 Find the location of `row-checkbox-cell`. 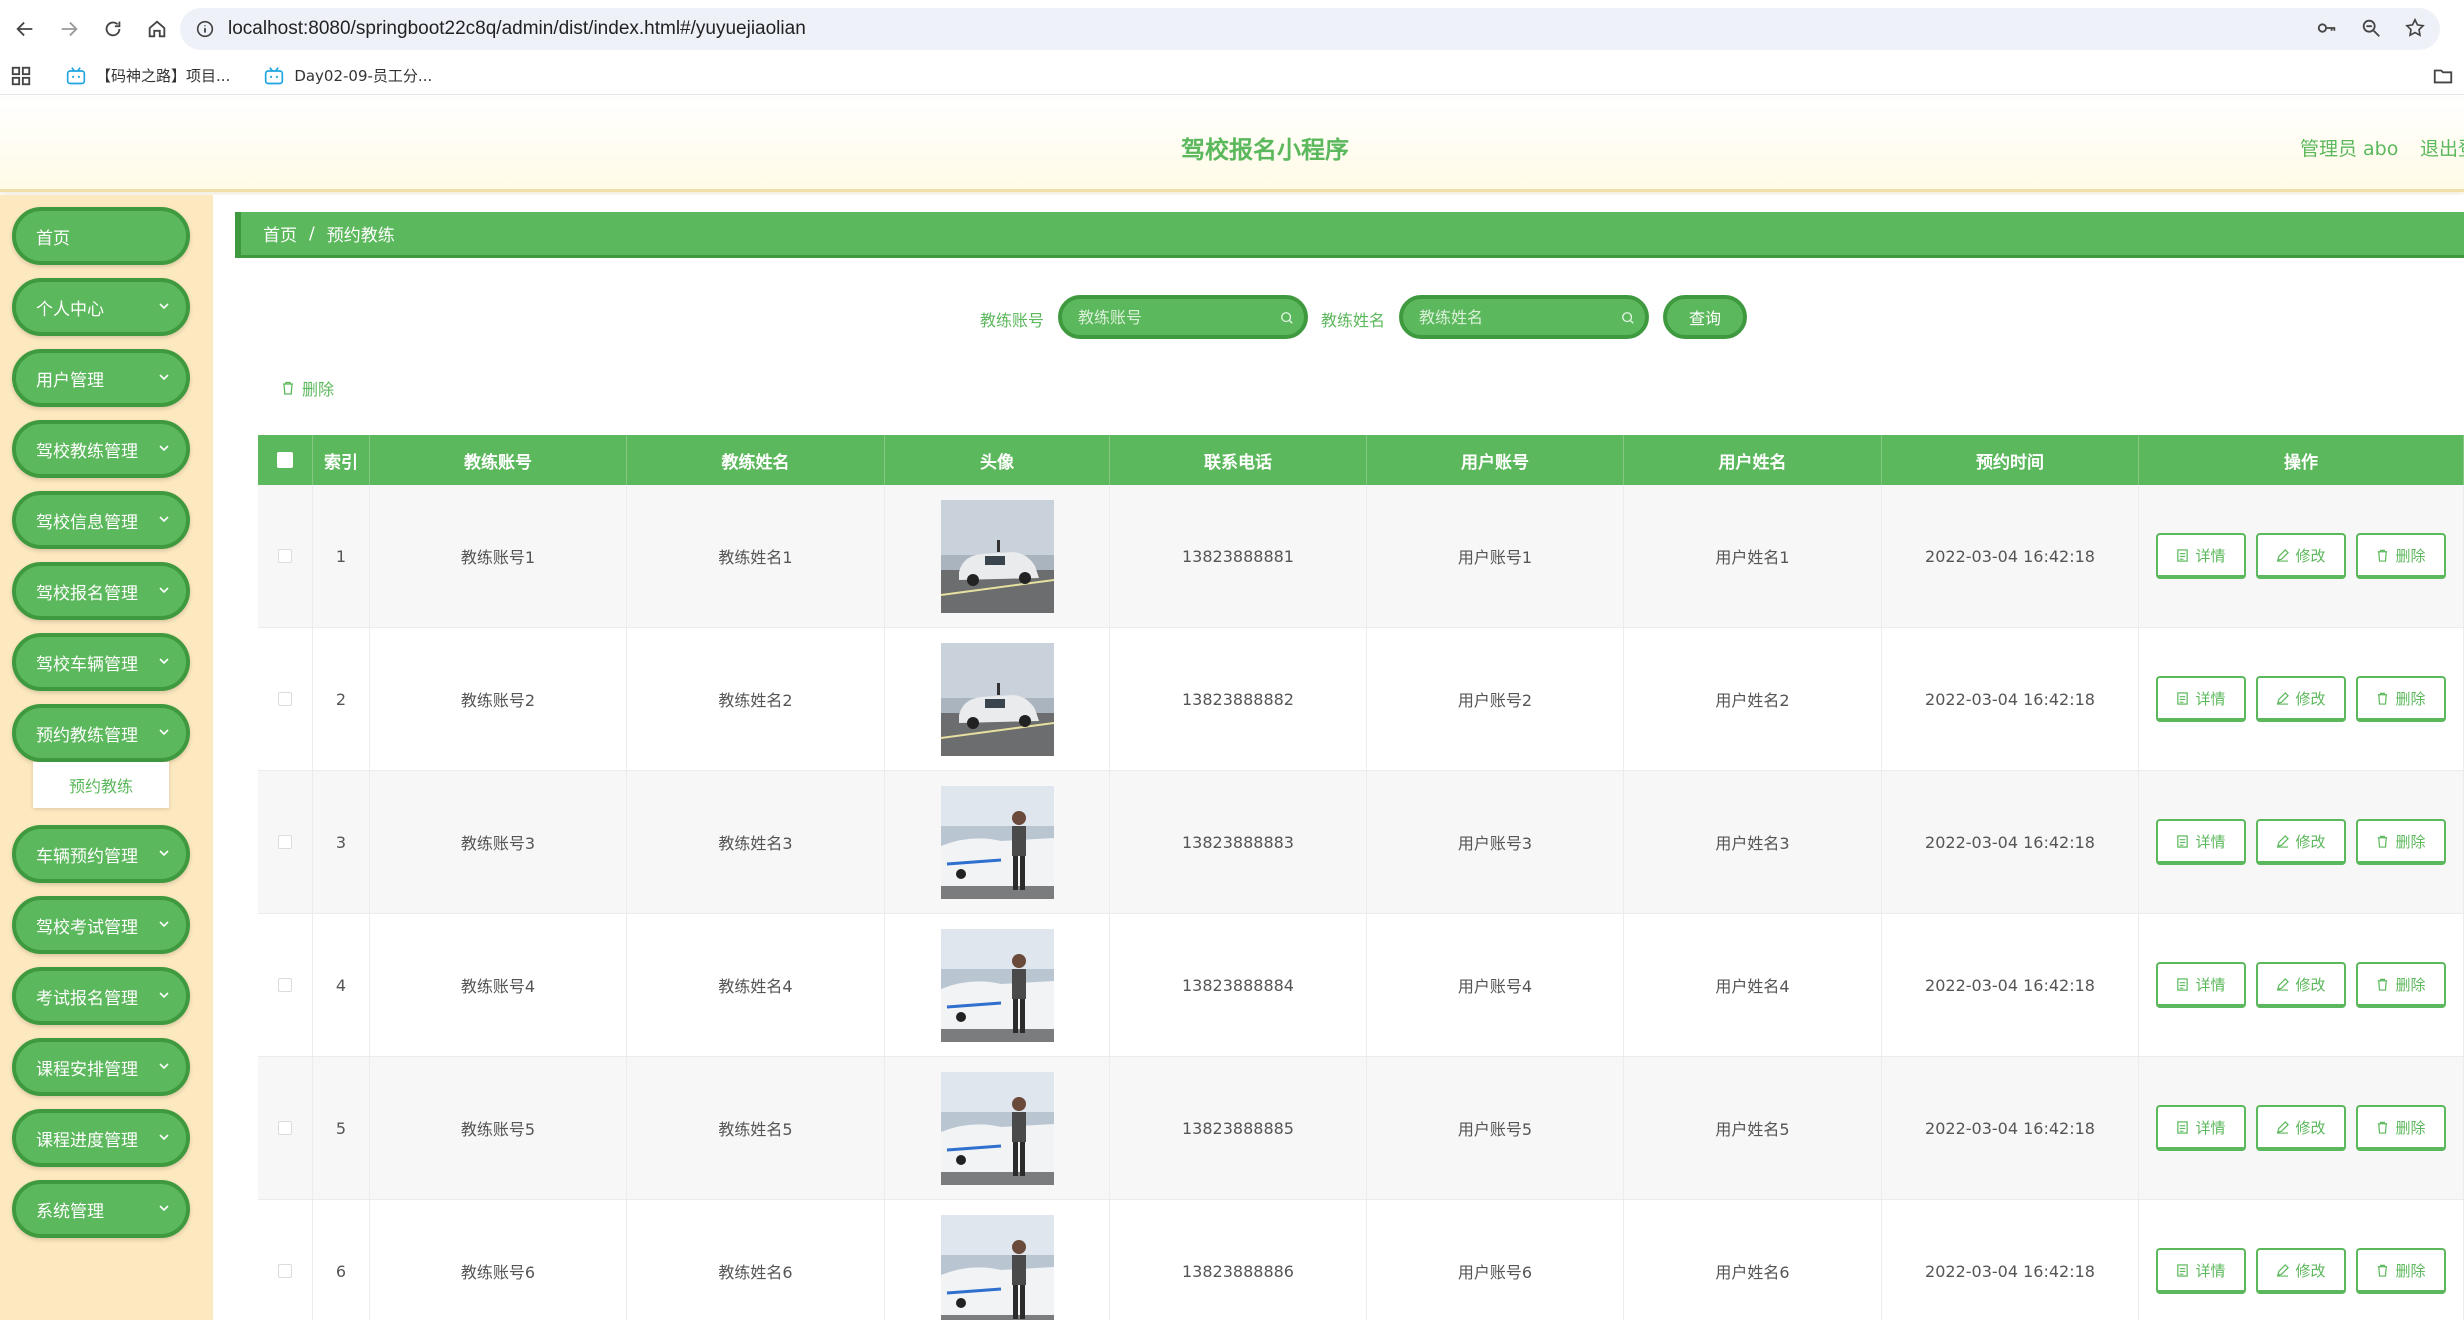

row-checkbox-cell is located at coordinates (285, 1128).